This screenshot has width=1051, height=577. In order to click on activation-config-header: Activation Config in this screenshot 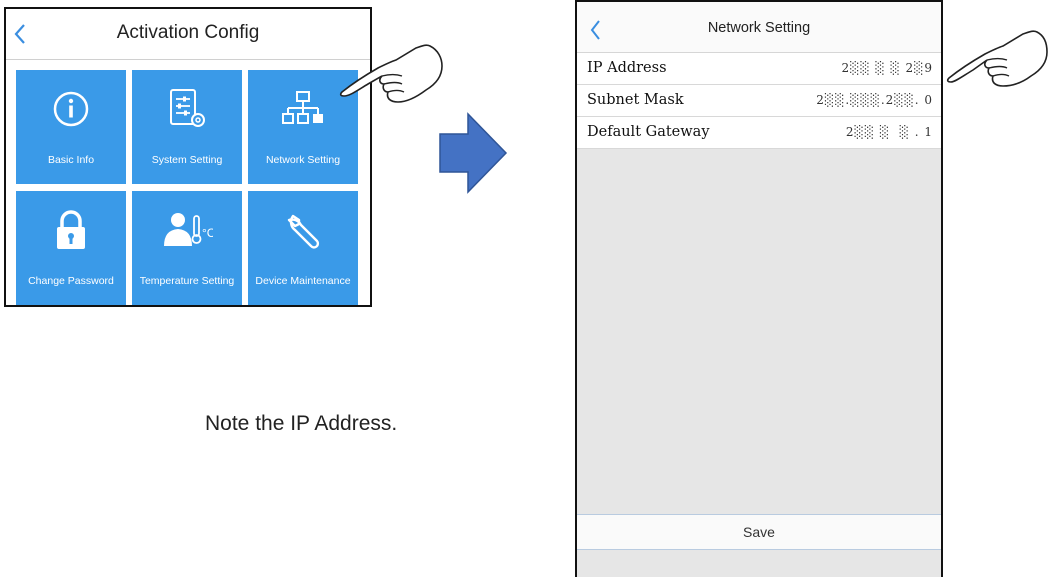, I will do `click(188, 34)`.